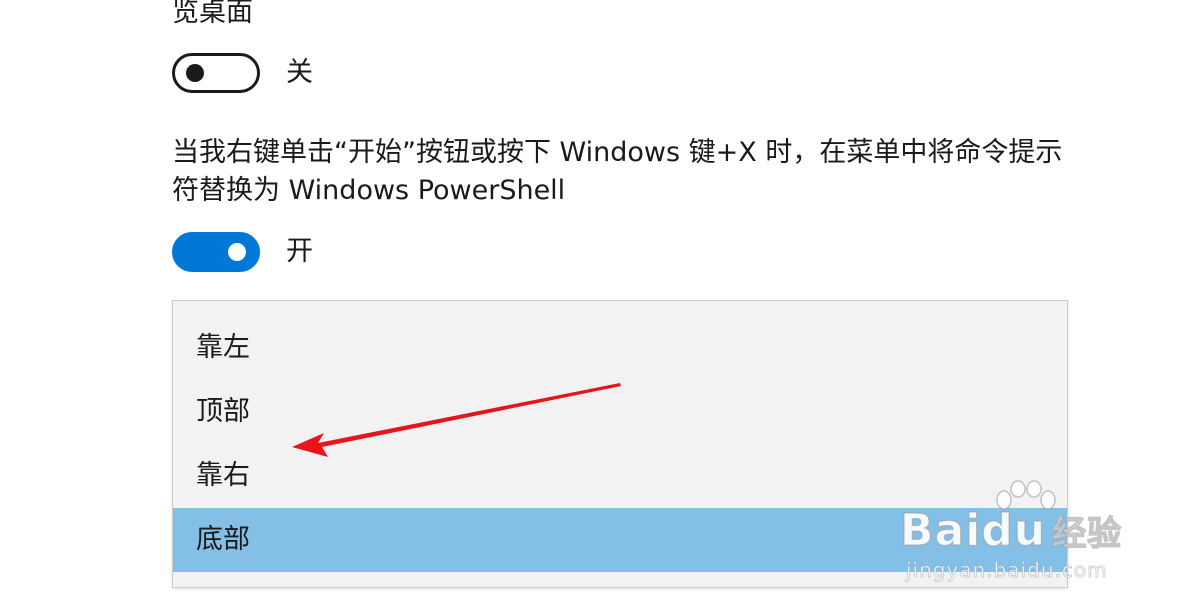  Describe the element at coordinates (299, 251) in the screenshot. I see `powershell-replace-state-text: 开` at that location.